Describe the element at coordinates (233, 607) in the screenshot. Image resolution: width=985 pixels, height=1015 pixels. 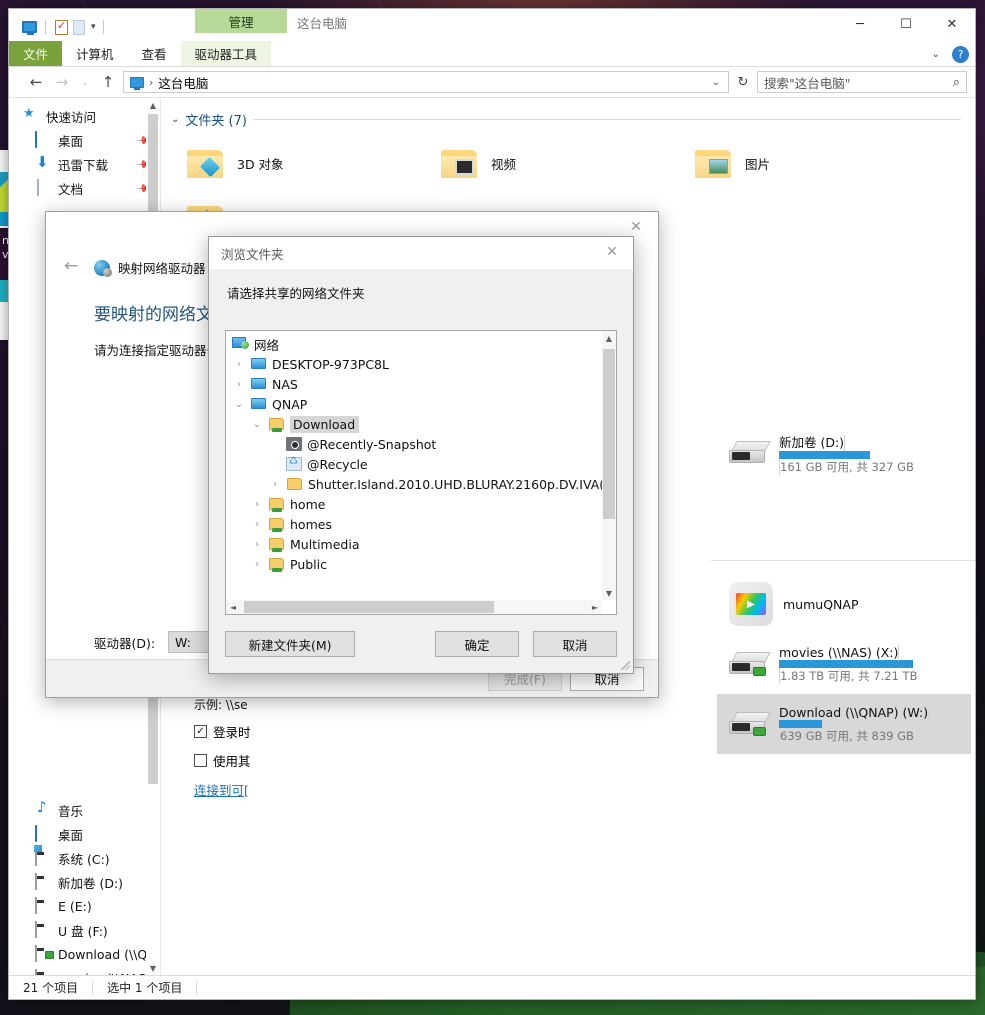
I see `scroll-left-arrow: ◄` at that location.